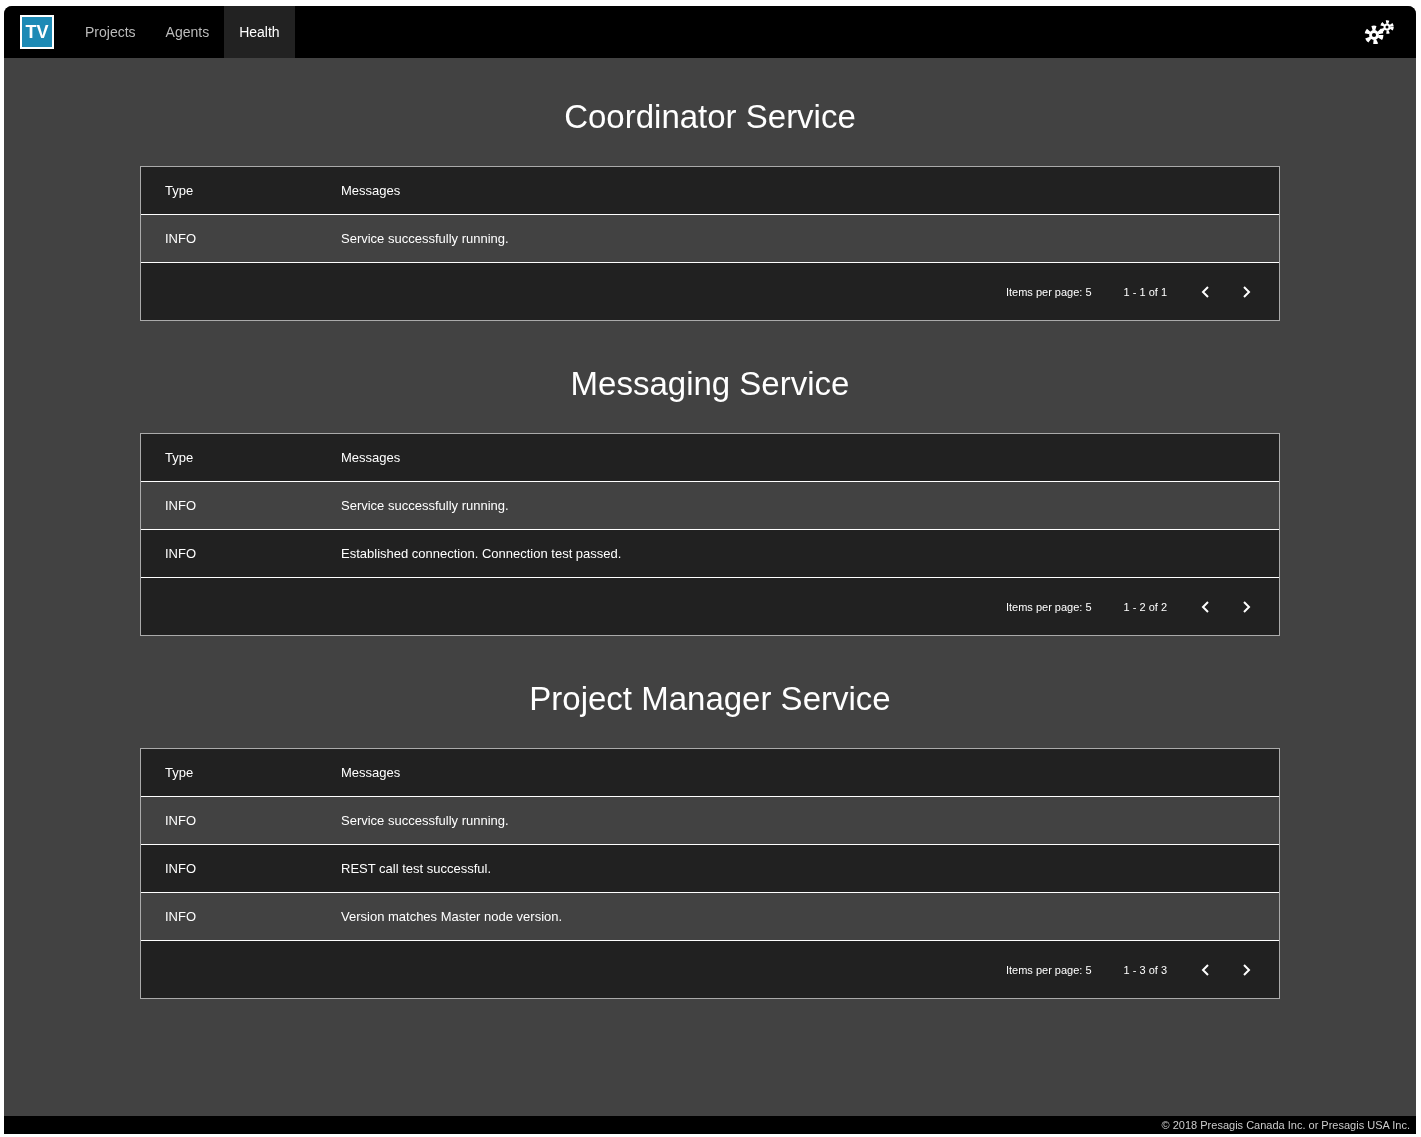 Image resolution: width=1421 pixels, height=1137 pixels. What do you see at coordinates (416, 868) in the screenshot?
I see `table-cell: REST call test successful.` at bounding box center [416, 868].